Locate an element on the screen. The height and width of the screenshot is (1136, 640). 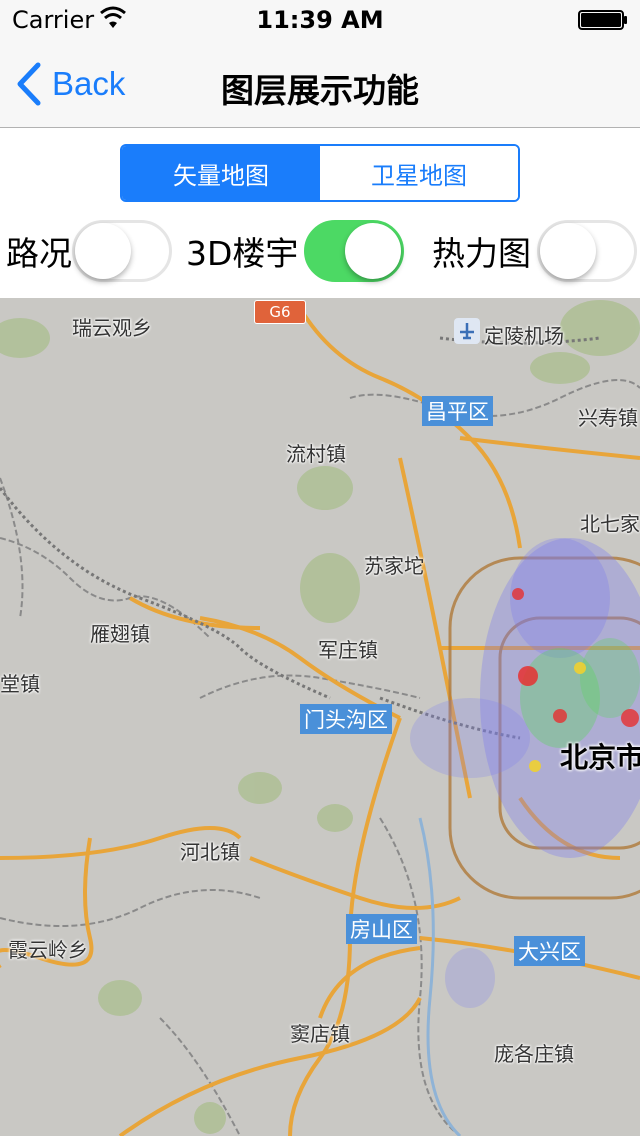
heatmap-switch is located at coordinates (587, 251).